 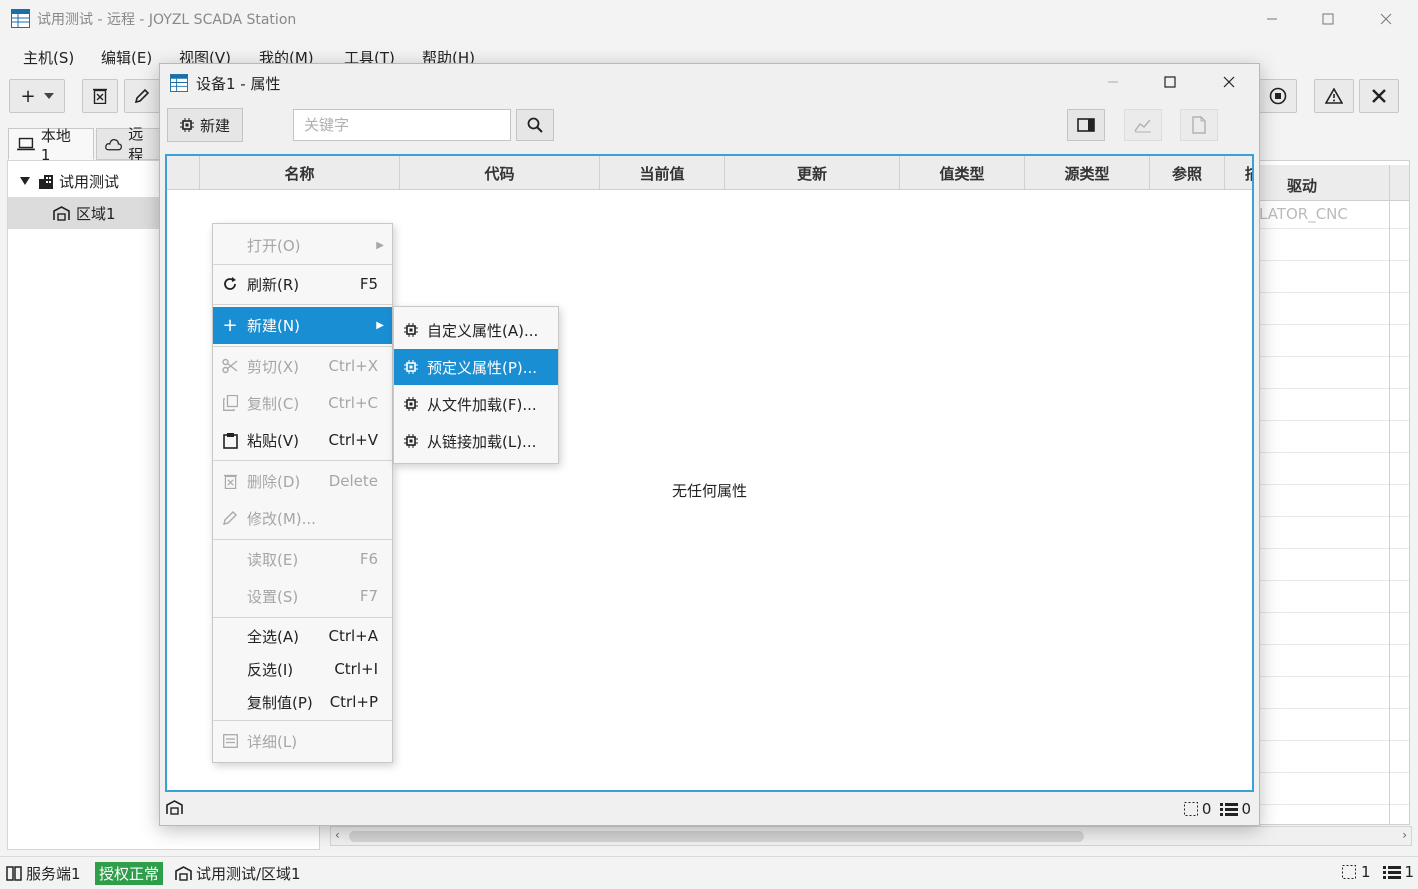 I want to click on edit-button, so click(x=142, y=96).